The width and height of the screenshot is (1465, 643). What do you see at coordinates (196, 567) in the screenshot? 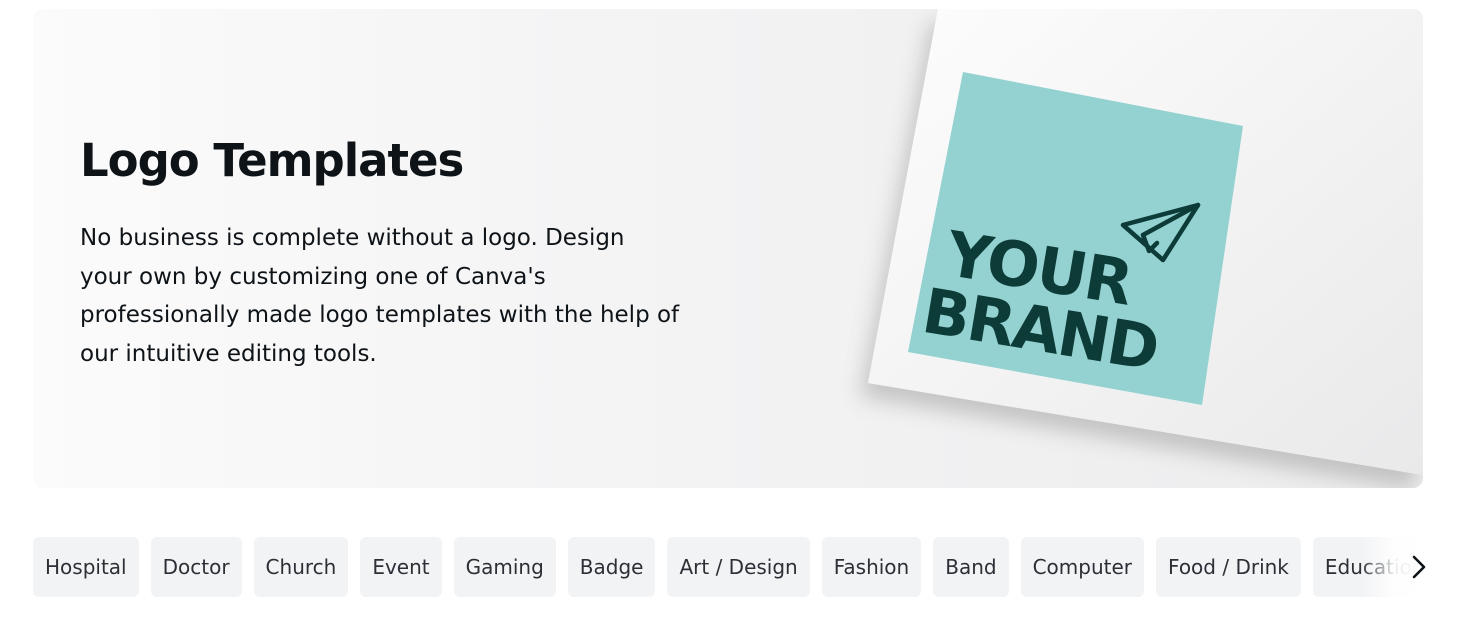
I see `category-chip-doctor: Doctor` at bounding box center [196, 567].